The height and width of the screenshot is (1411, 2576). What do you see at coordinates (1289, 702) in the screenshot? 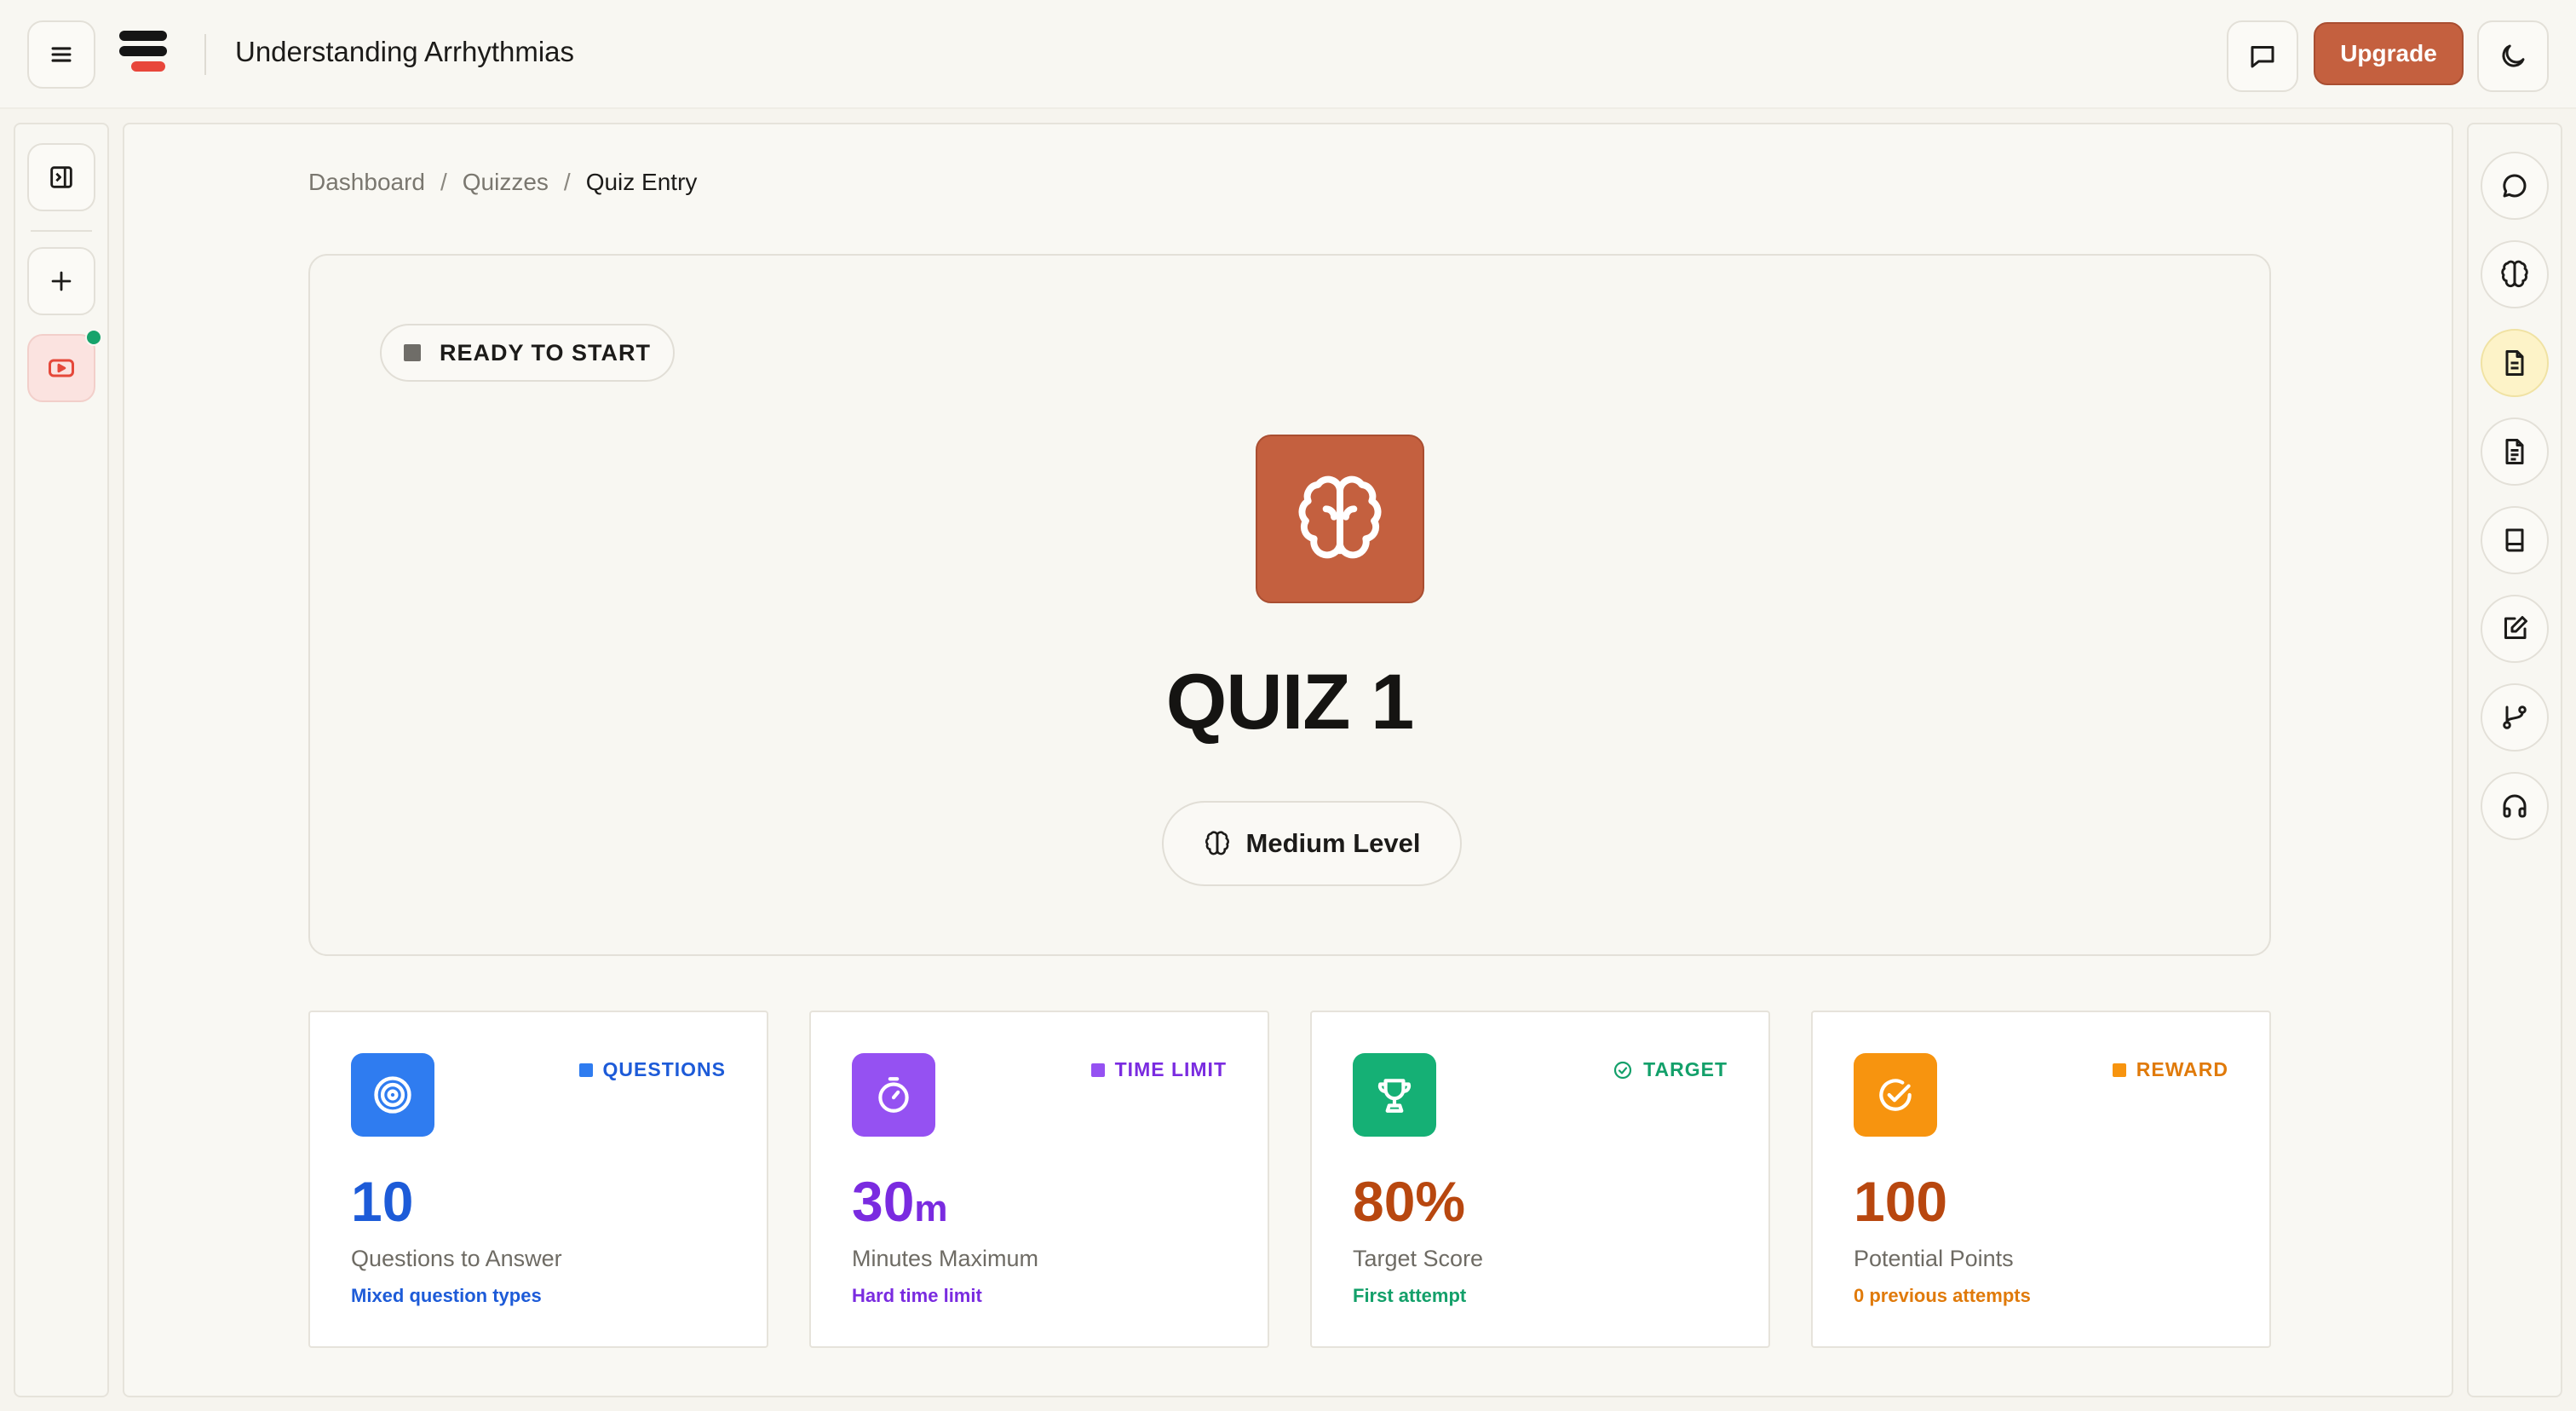
I see `quiz-title: QUIZ 1` at bounding box center [1289, 702].